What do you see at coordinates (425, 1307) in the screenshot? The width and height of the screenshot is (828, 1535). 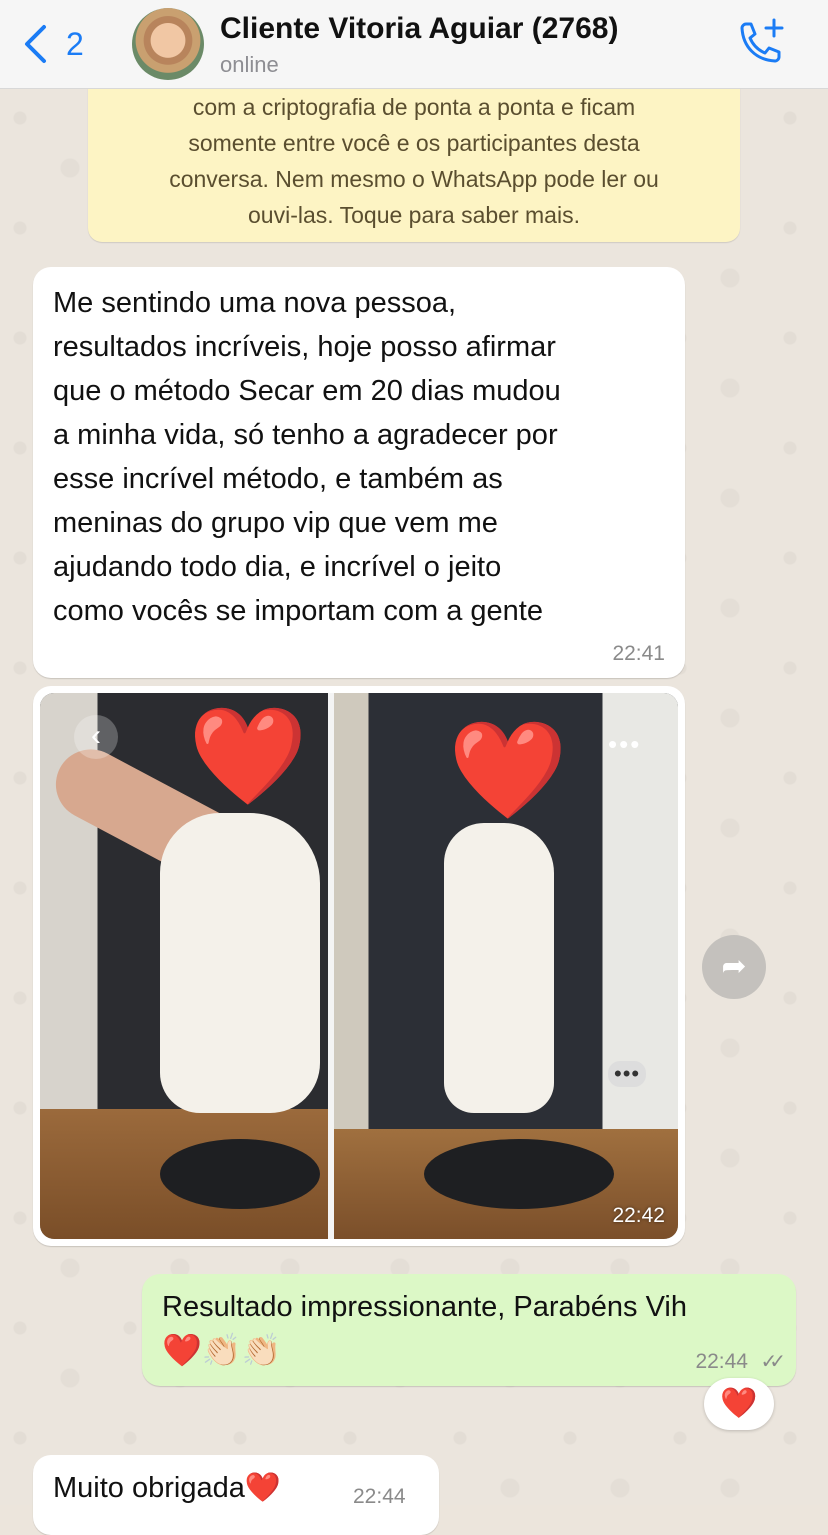 I see `message-text: Resultado impressionante, Parabéns Vih` at bounding box center [425, 1307].